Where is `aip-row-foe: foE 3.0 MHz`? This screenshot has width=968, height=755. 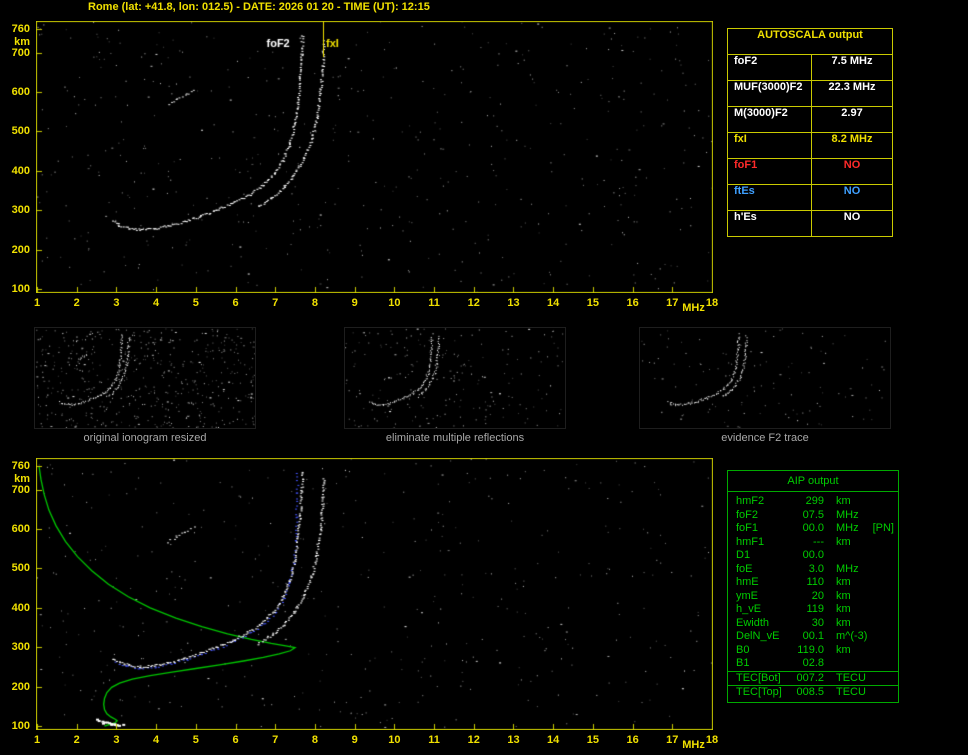
aip-row-foe: foE 3.0 MHz is located at coordinates (813, 570).